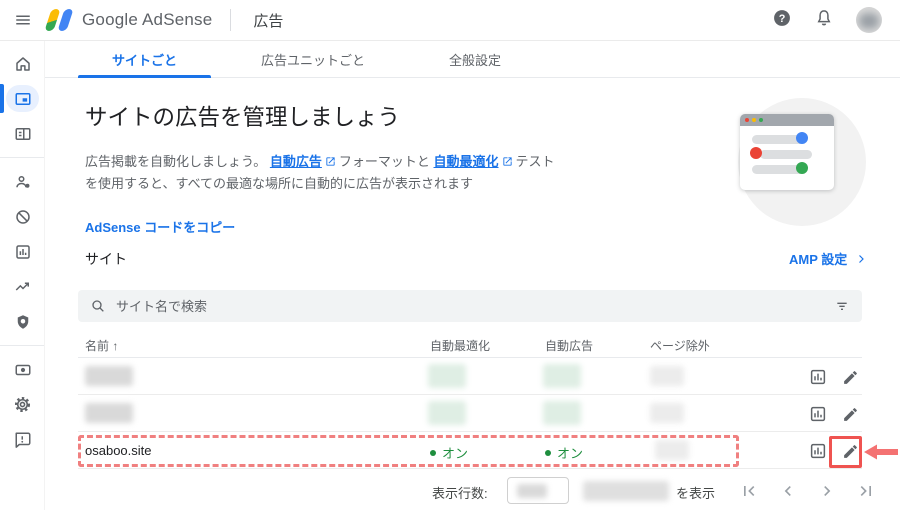  What do you see at coordinates (296, 161) in the screenshot?
I see `auto-ads-link: 自動広告` at bounding box center [296, 161].